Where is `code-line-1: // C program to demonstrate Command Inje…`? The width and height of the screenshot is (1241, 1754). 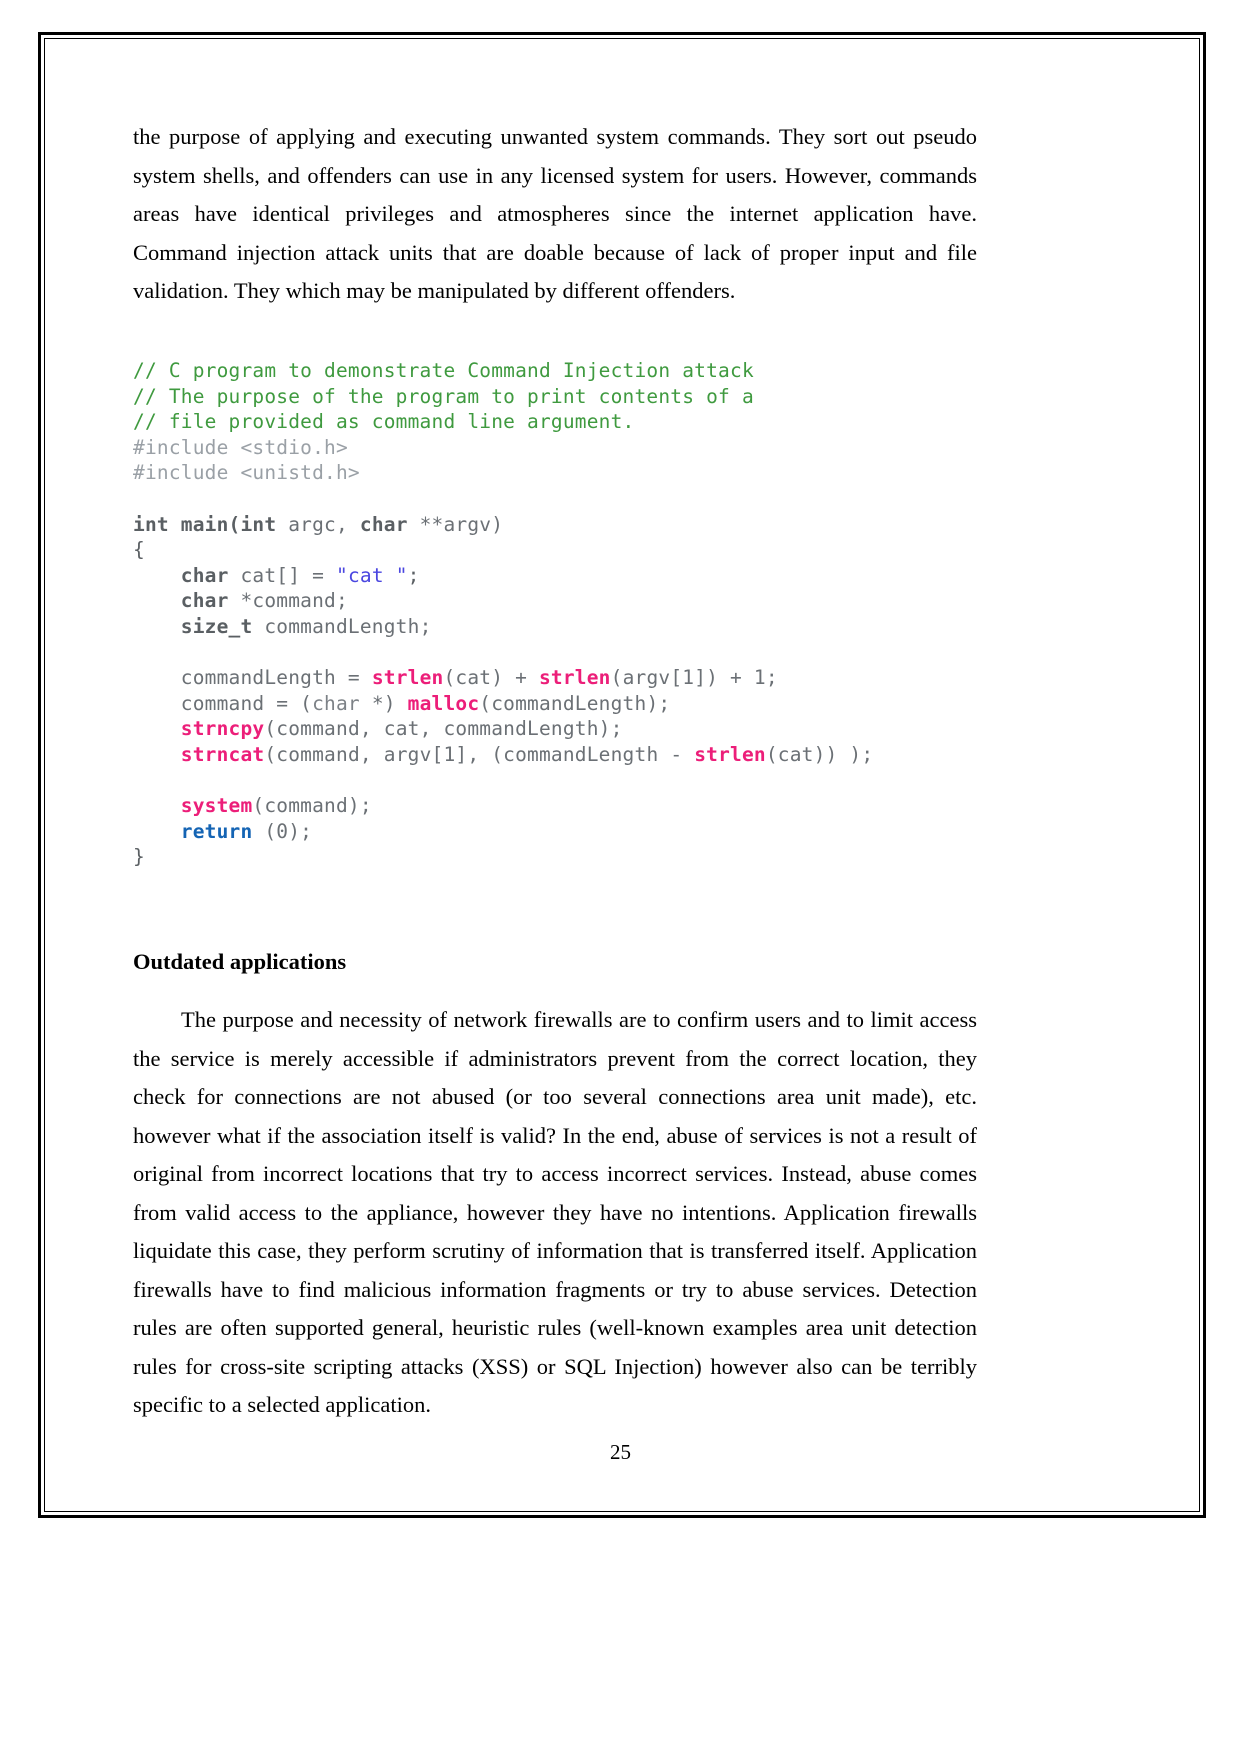
code-line-1: // C program to demonstrate Command Inje… is located at coordinates (555, 371).